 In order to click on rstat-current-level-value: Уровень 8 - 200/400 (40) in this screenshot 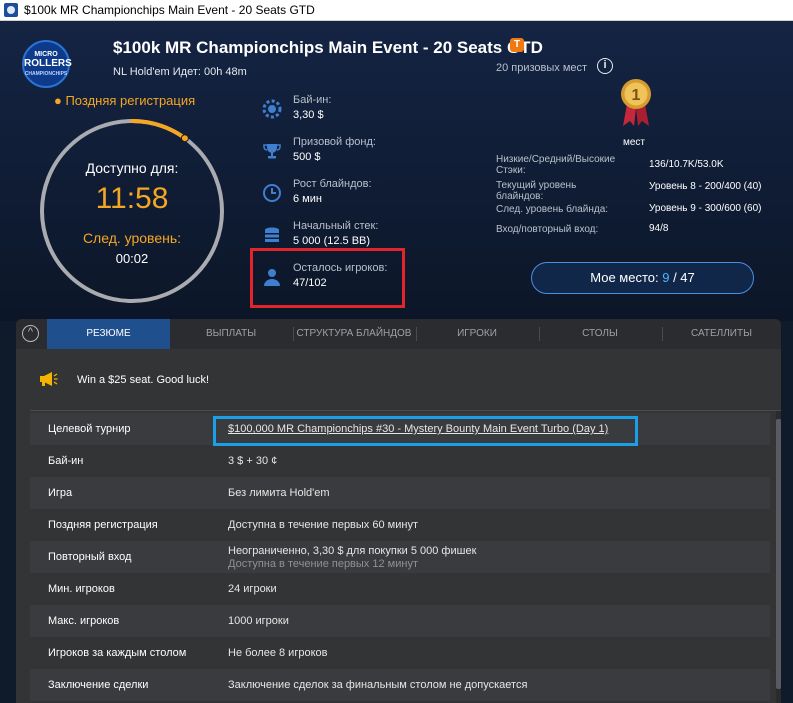, I will do `click(705, 186)`.